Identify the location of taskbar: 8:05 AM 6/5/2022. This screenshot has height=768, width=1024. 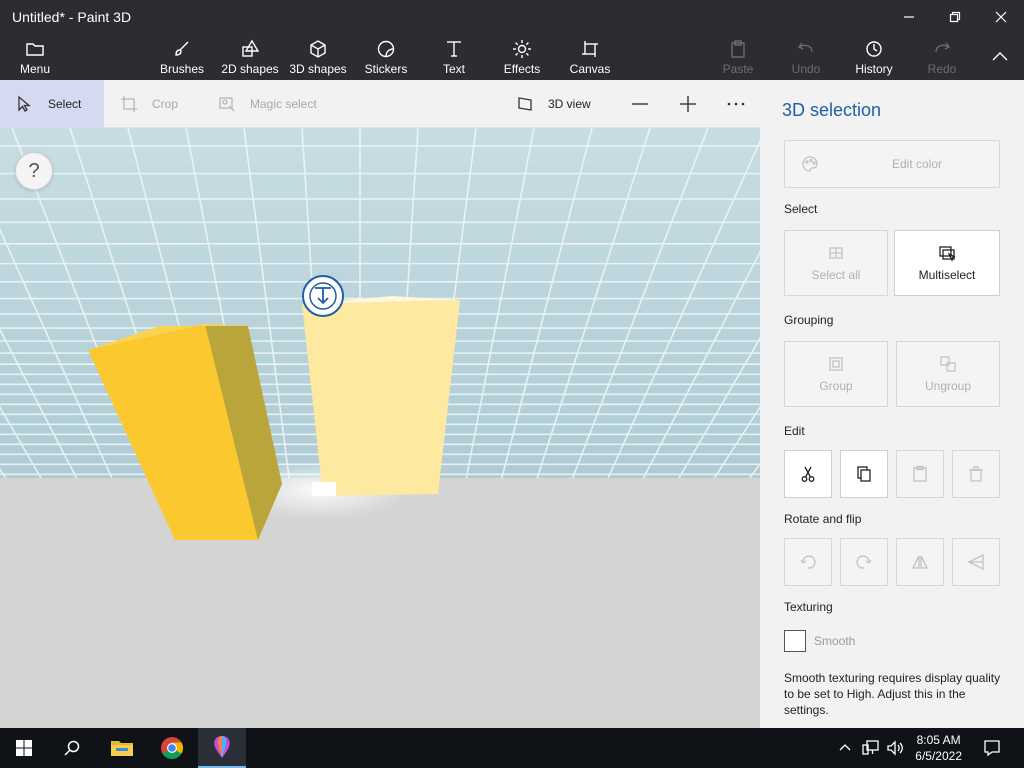
(512, 748).